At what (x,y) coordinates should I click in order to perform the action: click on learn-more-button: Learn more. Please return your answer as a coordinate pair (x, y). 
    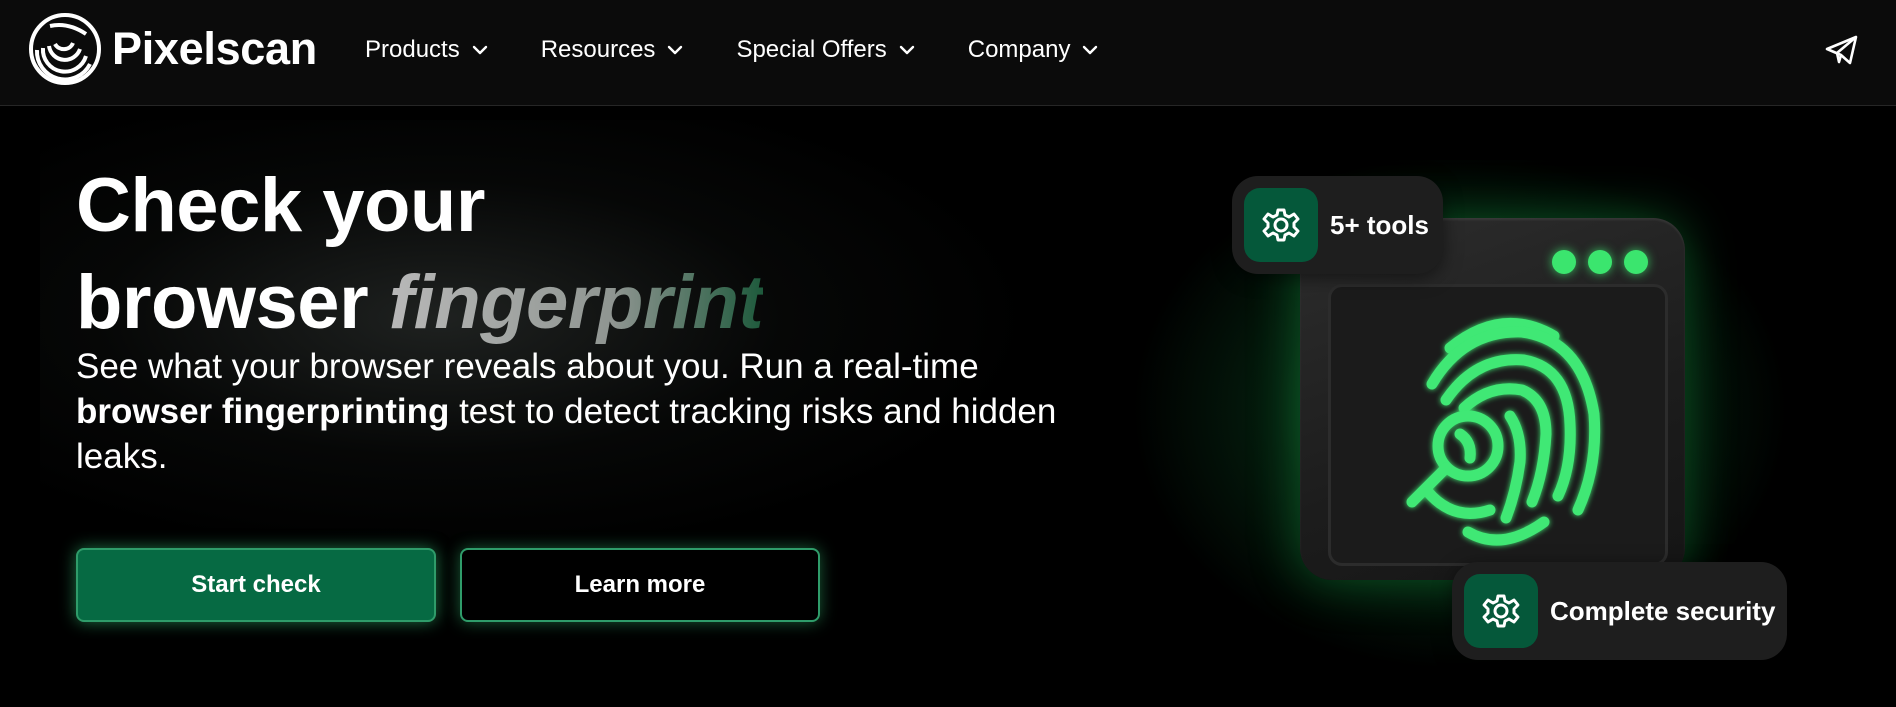
    Looking at the image, I should click on (640, 585).